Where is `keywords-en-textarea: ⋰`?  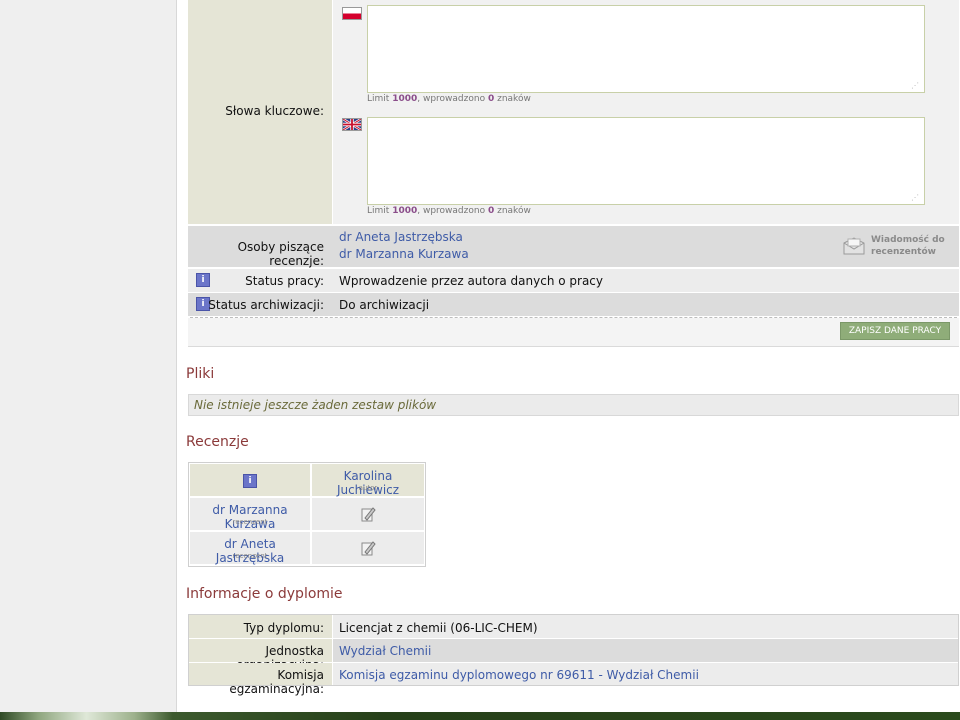
keywords-en-textarea: ⋰ is located at coordinates (646, 161).